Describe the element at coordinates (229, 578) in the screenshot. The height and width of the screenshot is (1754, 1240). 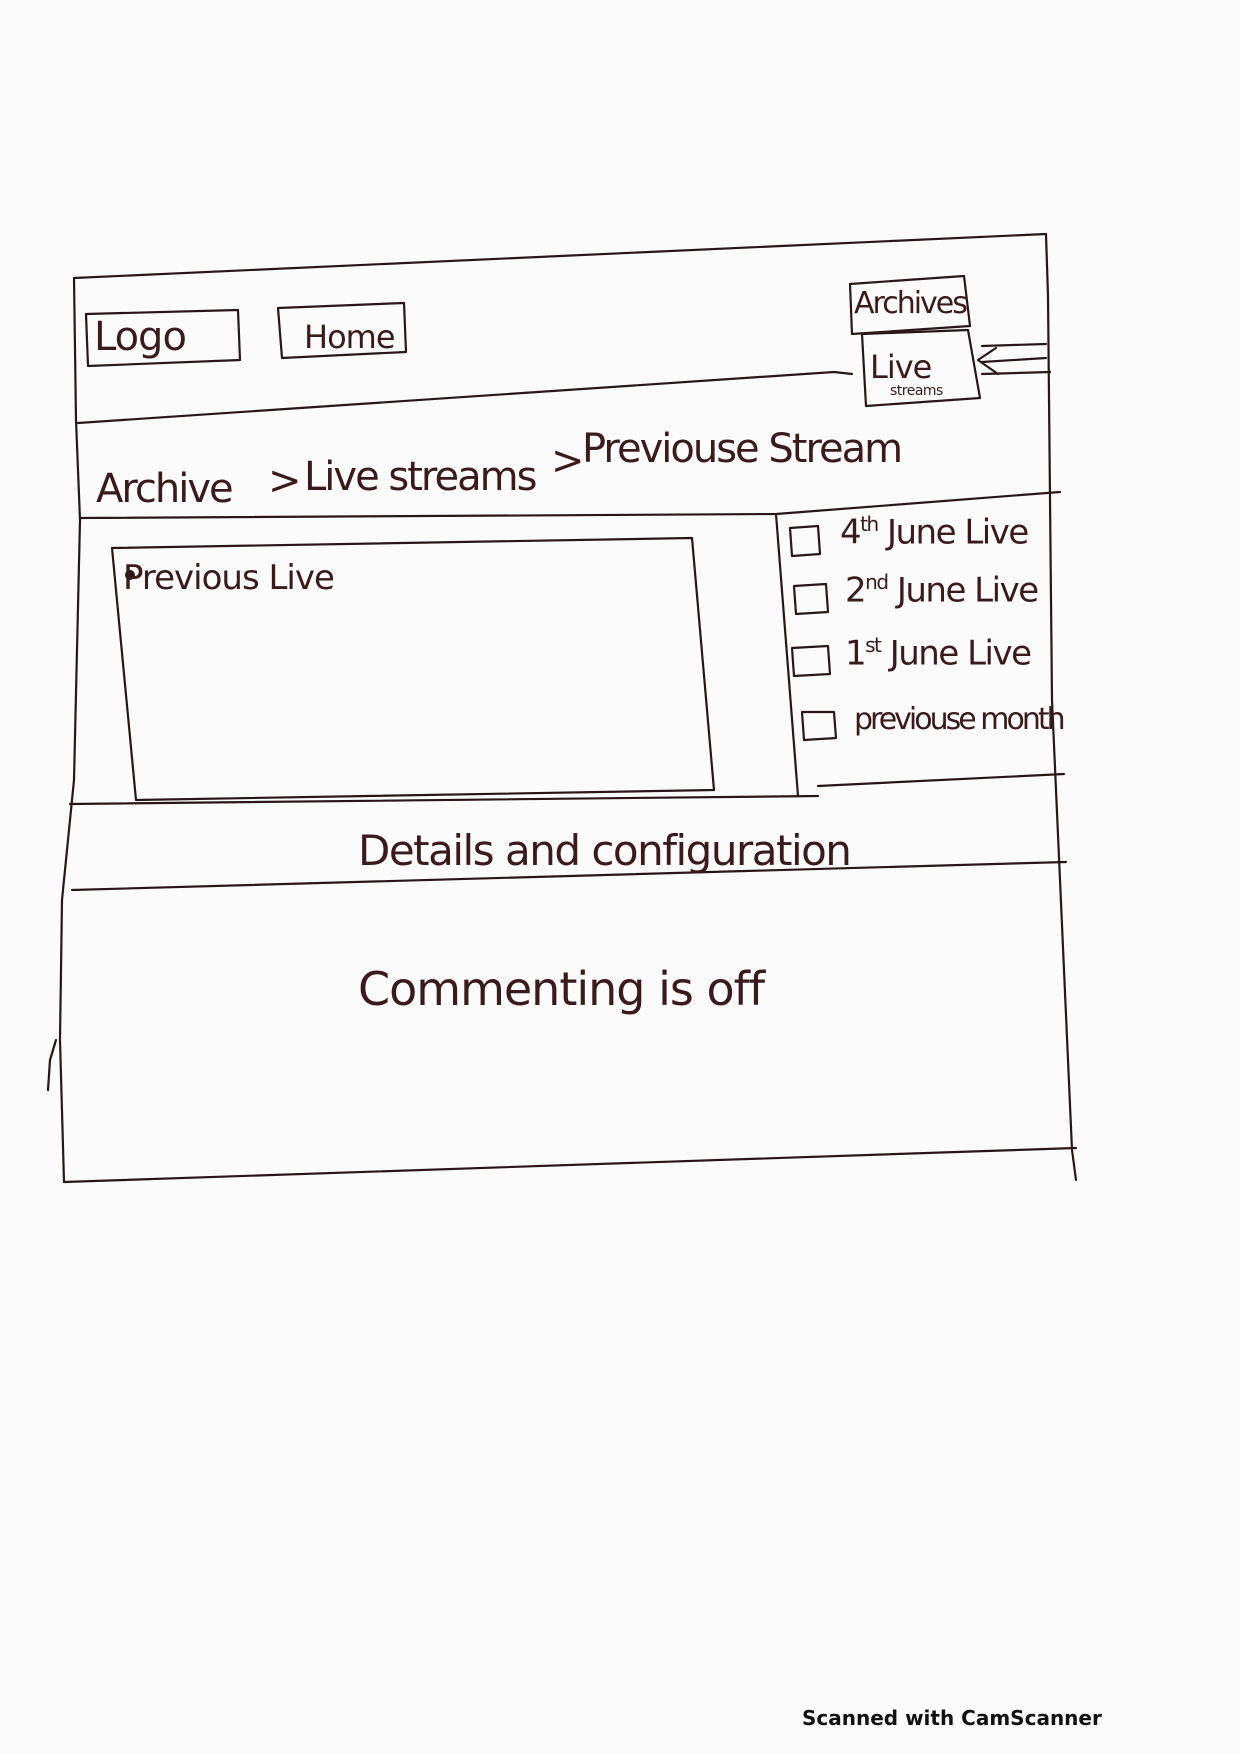
I see `video-player-title: Previous Live` at that location.